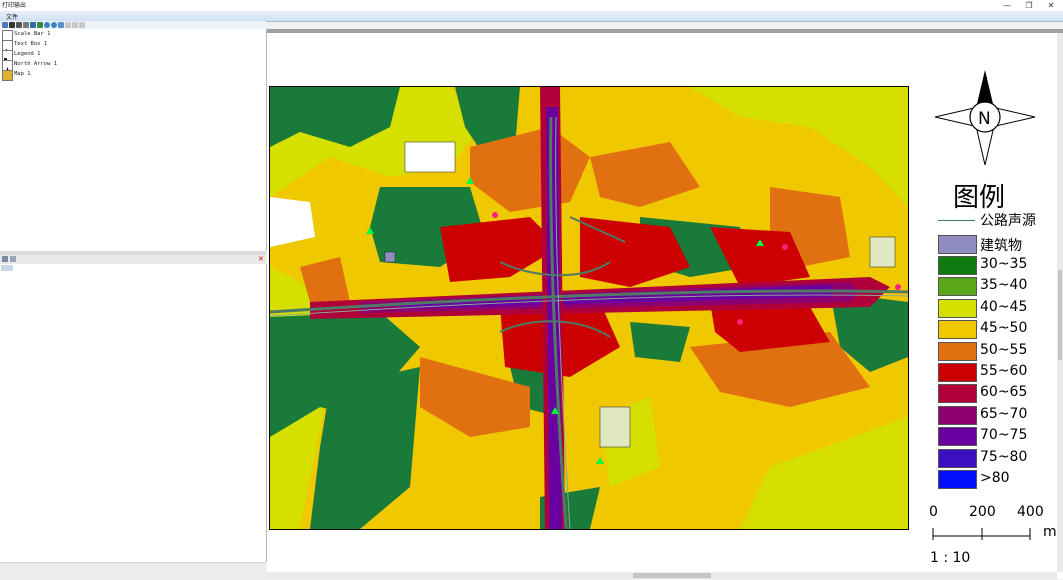 The image size is (1063, 580). I want to click on legend-row-class: 65~70, so click(997, 415).